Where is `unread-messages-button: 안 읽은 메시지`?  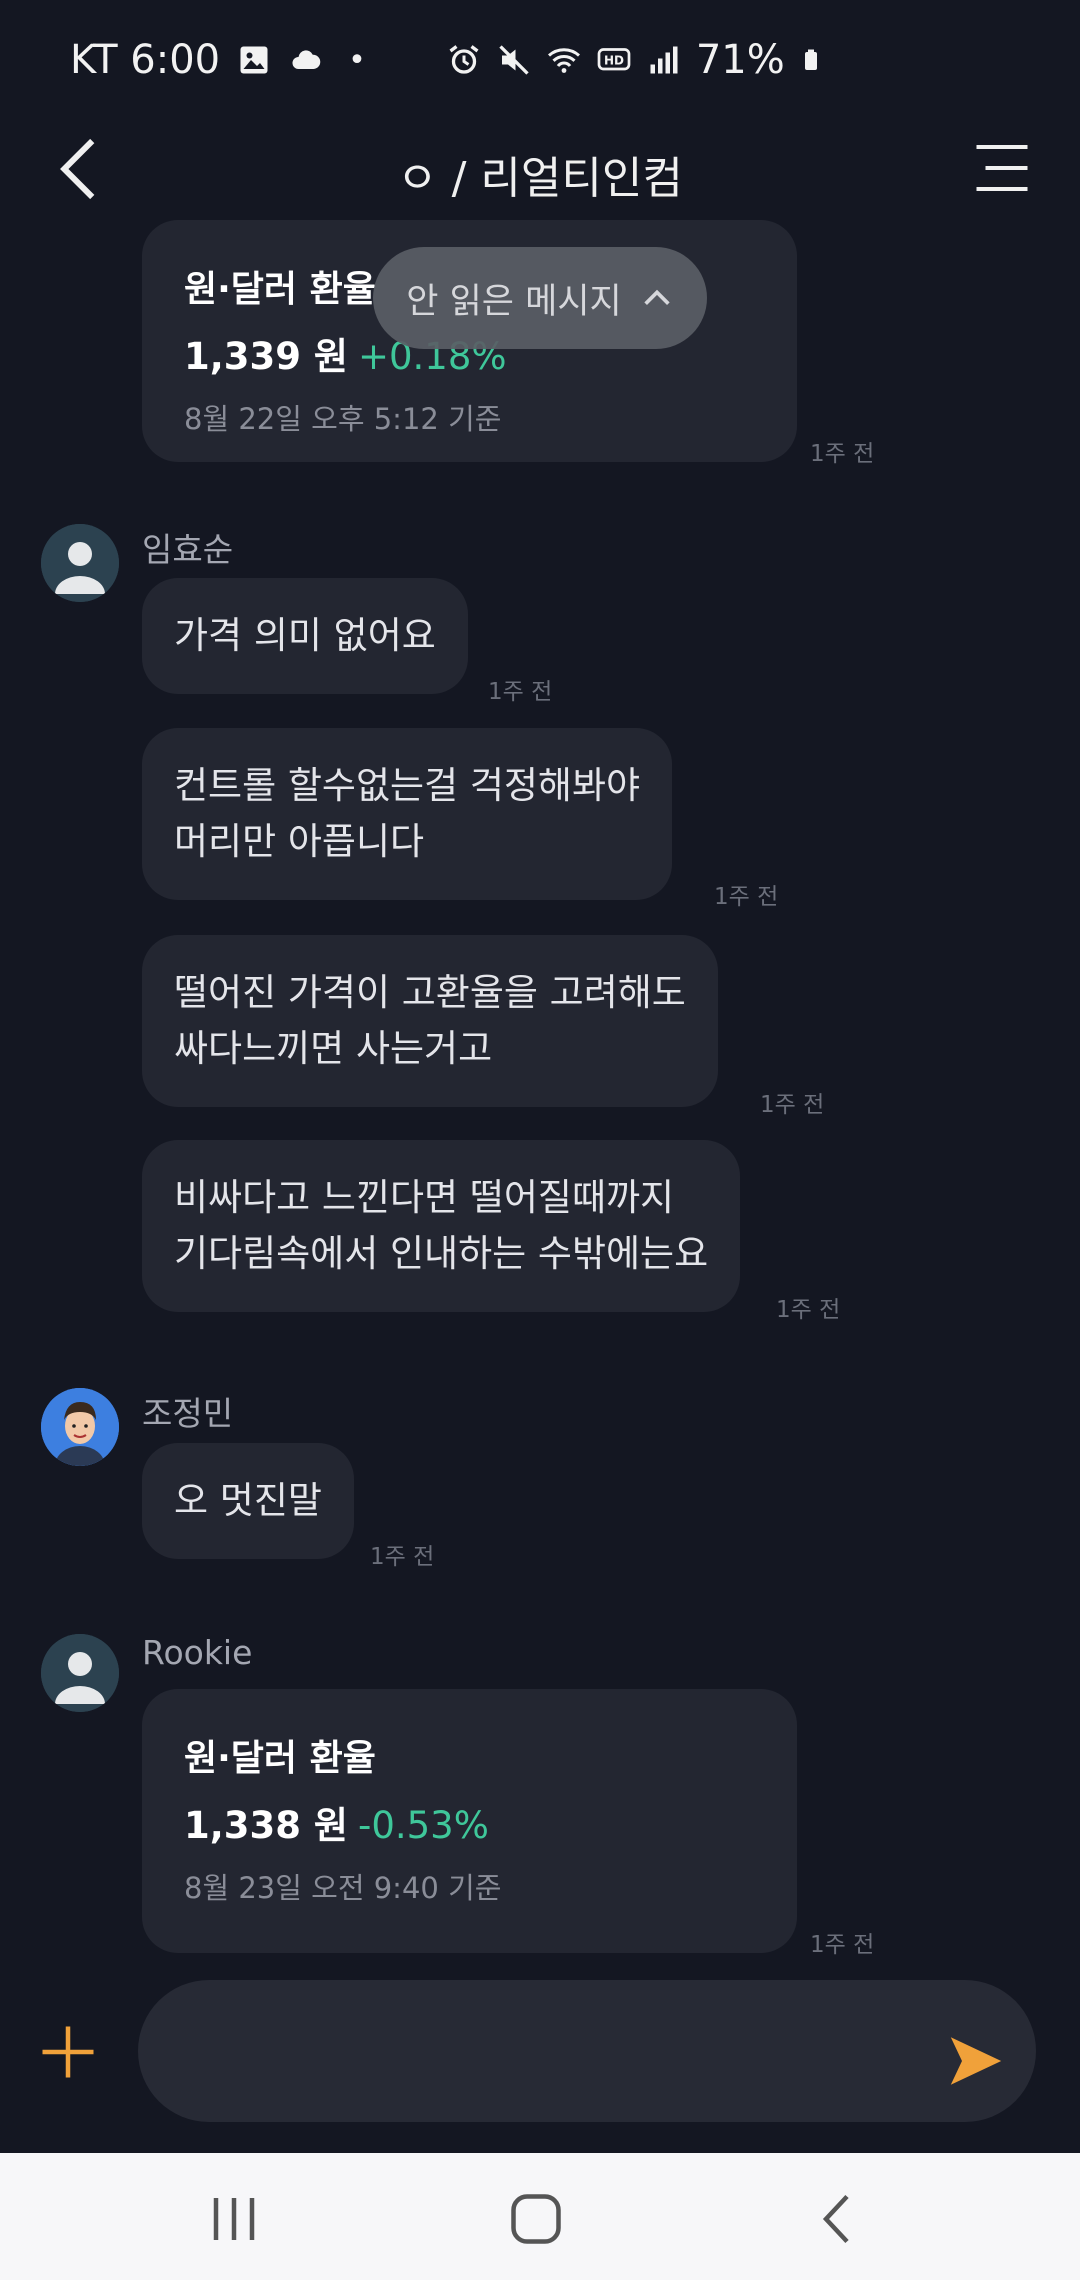 unread-messages-button: 안 읽은 메시지 is located at coordinates (540, 298).